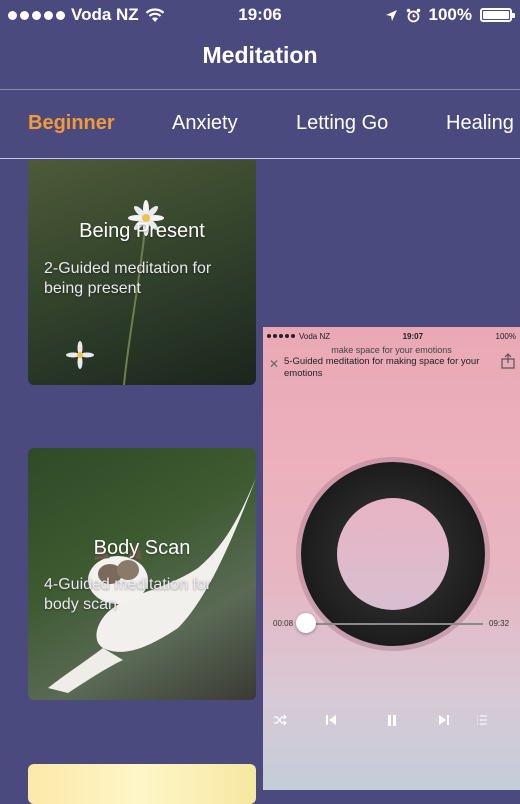 The image size is (520, 804). Describe the element at coordinates (260, 158) in the screenshot. I see `tabs-divider` at that location.